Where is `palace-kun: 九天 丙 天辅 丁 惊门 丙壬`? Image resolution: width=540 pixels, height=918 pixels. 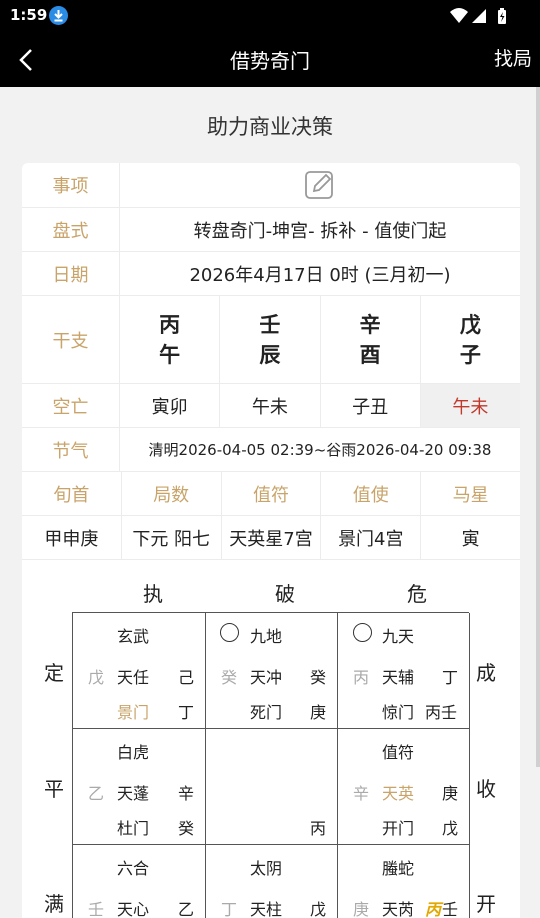
palace-kun: 九天 丙 天辅 丁 惊门 丙壬 is located at coordinates (404, 671).